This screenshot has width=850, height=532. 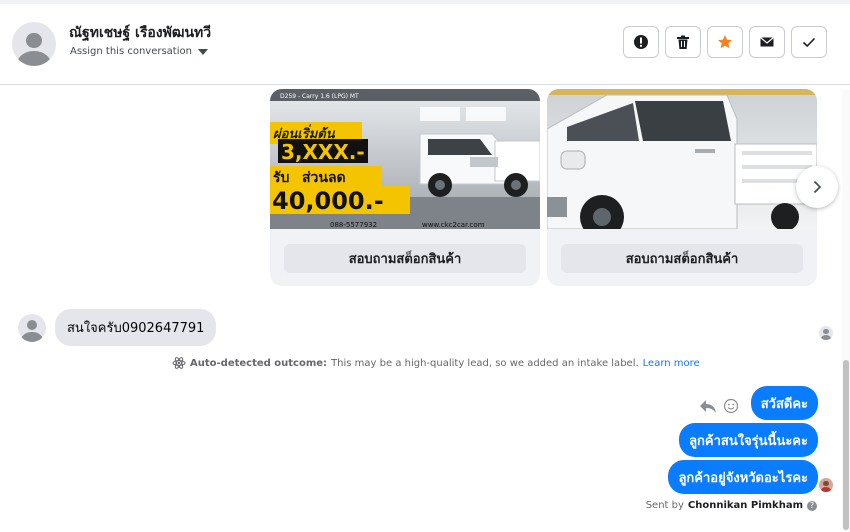 What do you see at coordinates (664, 505) in the screenshot?
I see `sent-by-prefix: Sent by` at bounding box center [664, 505].